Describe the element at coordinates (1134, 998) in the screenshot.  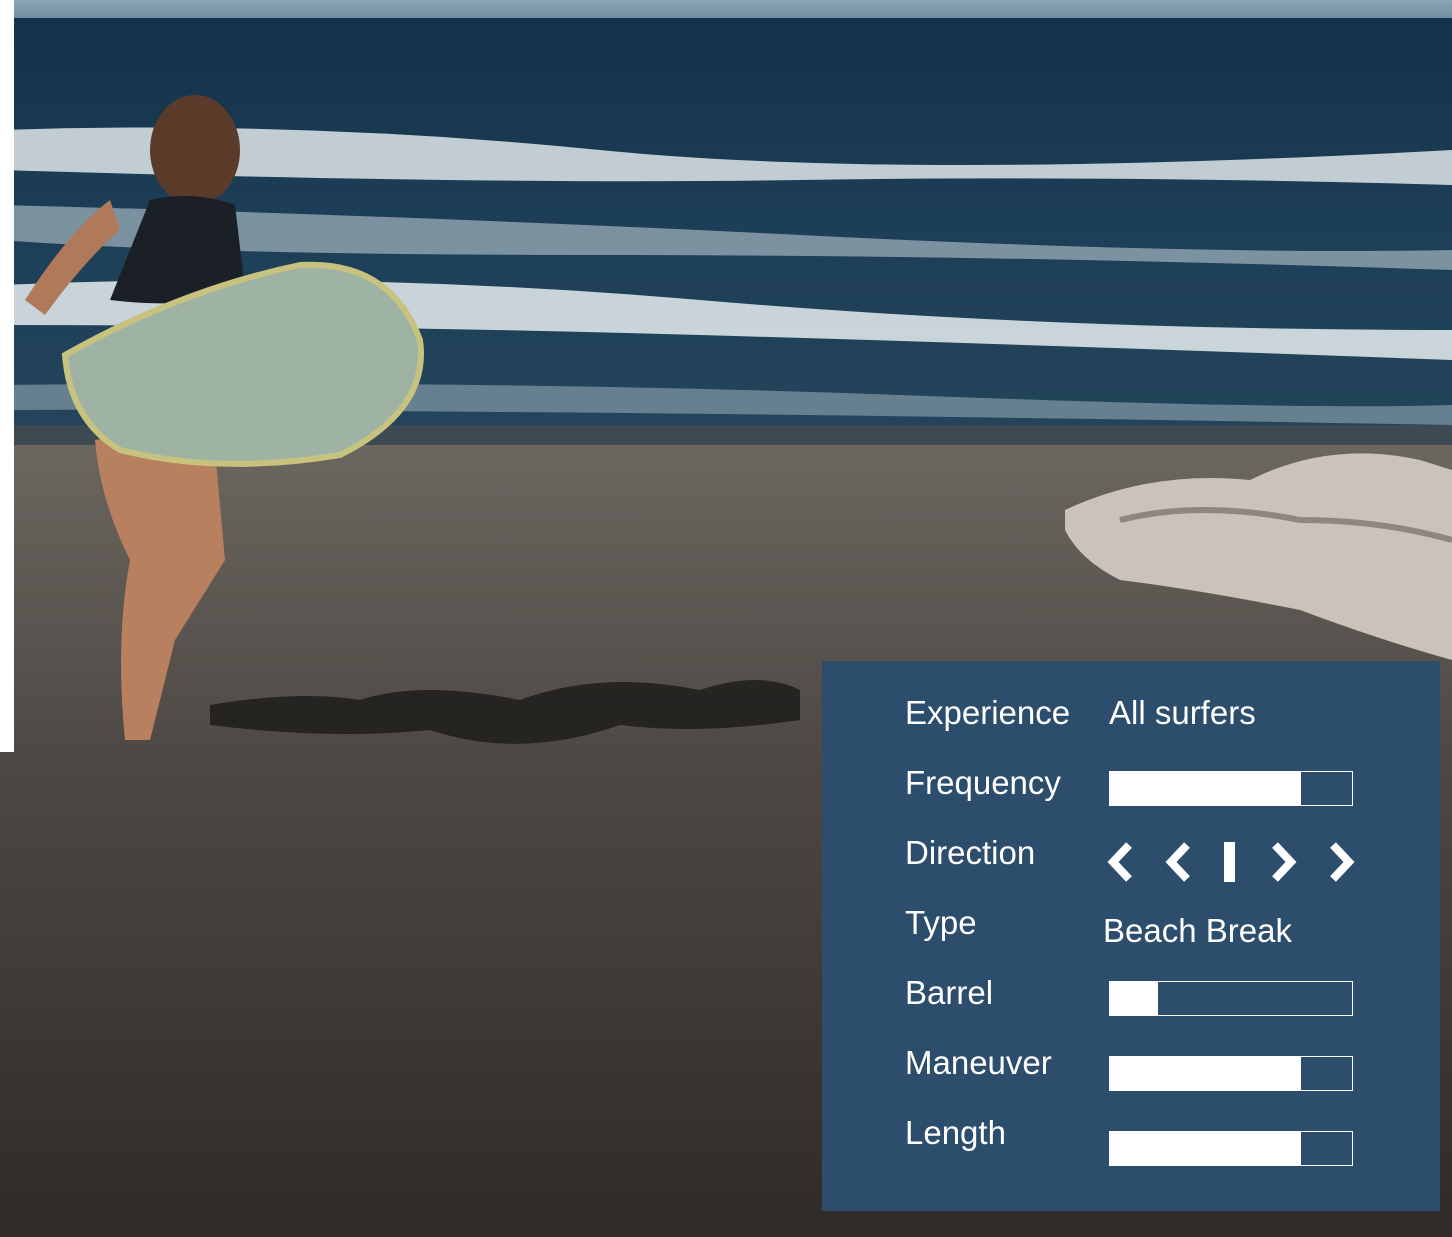
I see `barrel-bar-fill` at that location.